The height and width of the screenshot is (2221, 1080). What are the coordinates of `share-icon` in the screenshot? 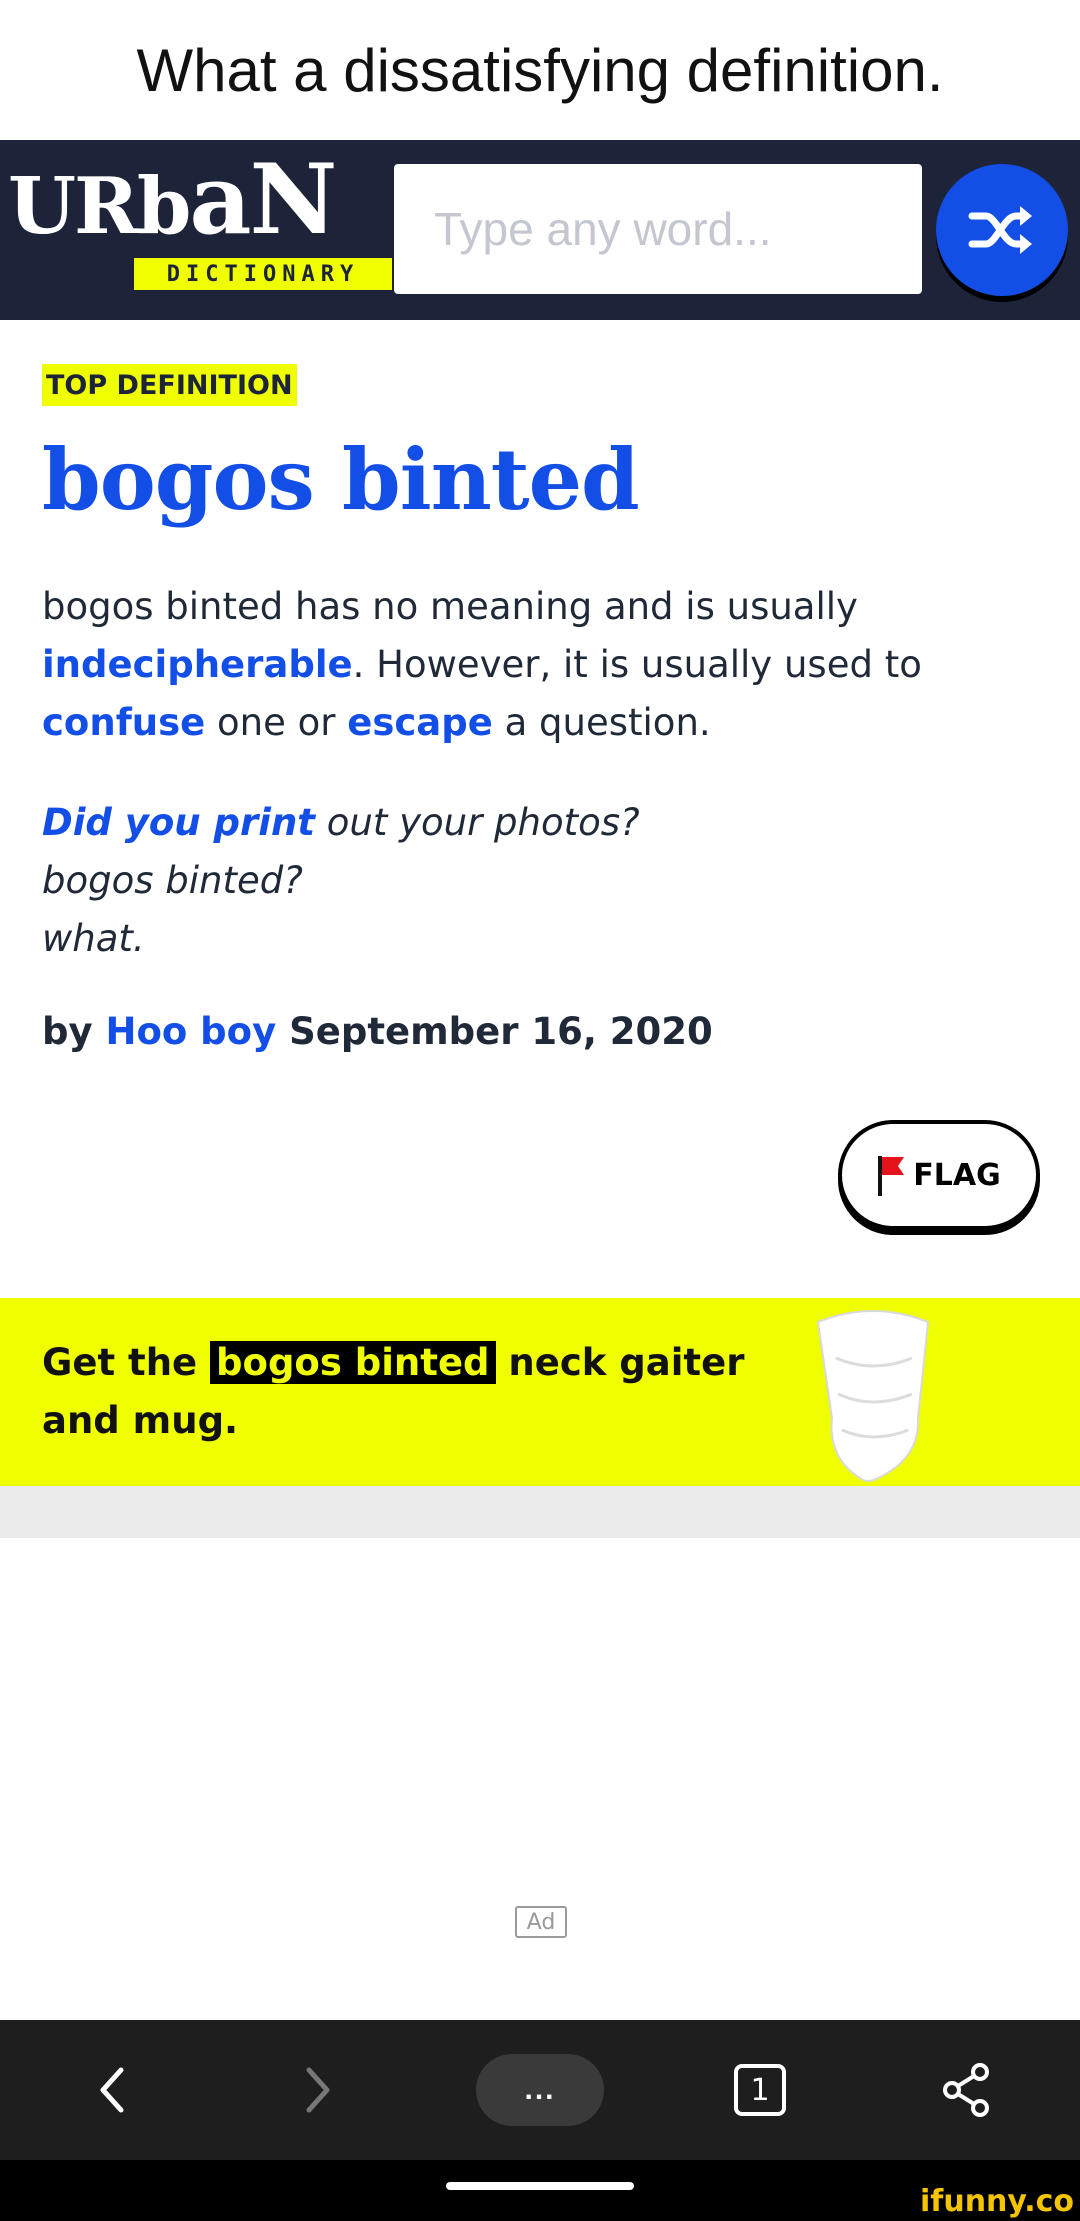 It's located at (966, 2090).